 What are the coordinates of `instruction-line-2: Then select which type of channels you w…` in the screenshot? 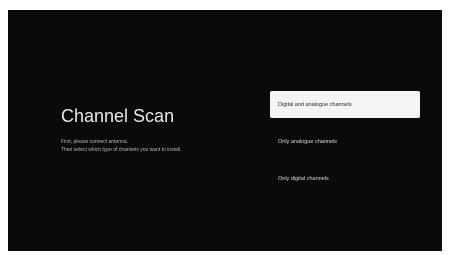 It's located at (121, 150).